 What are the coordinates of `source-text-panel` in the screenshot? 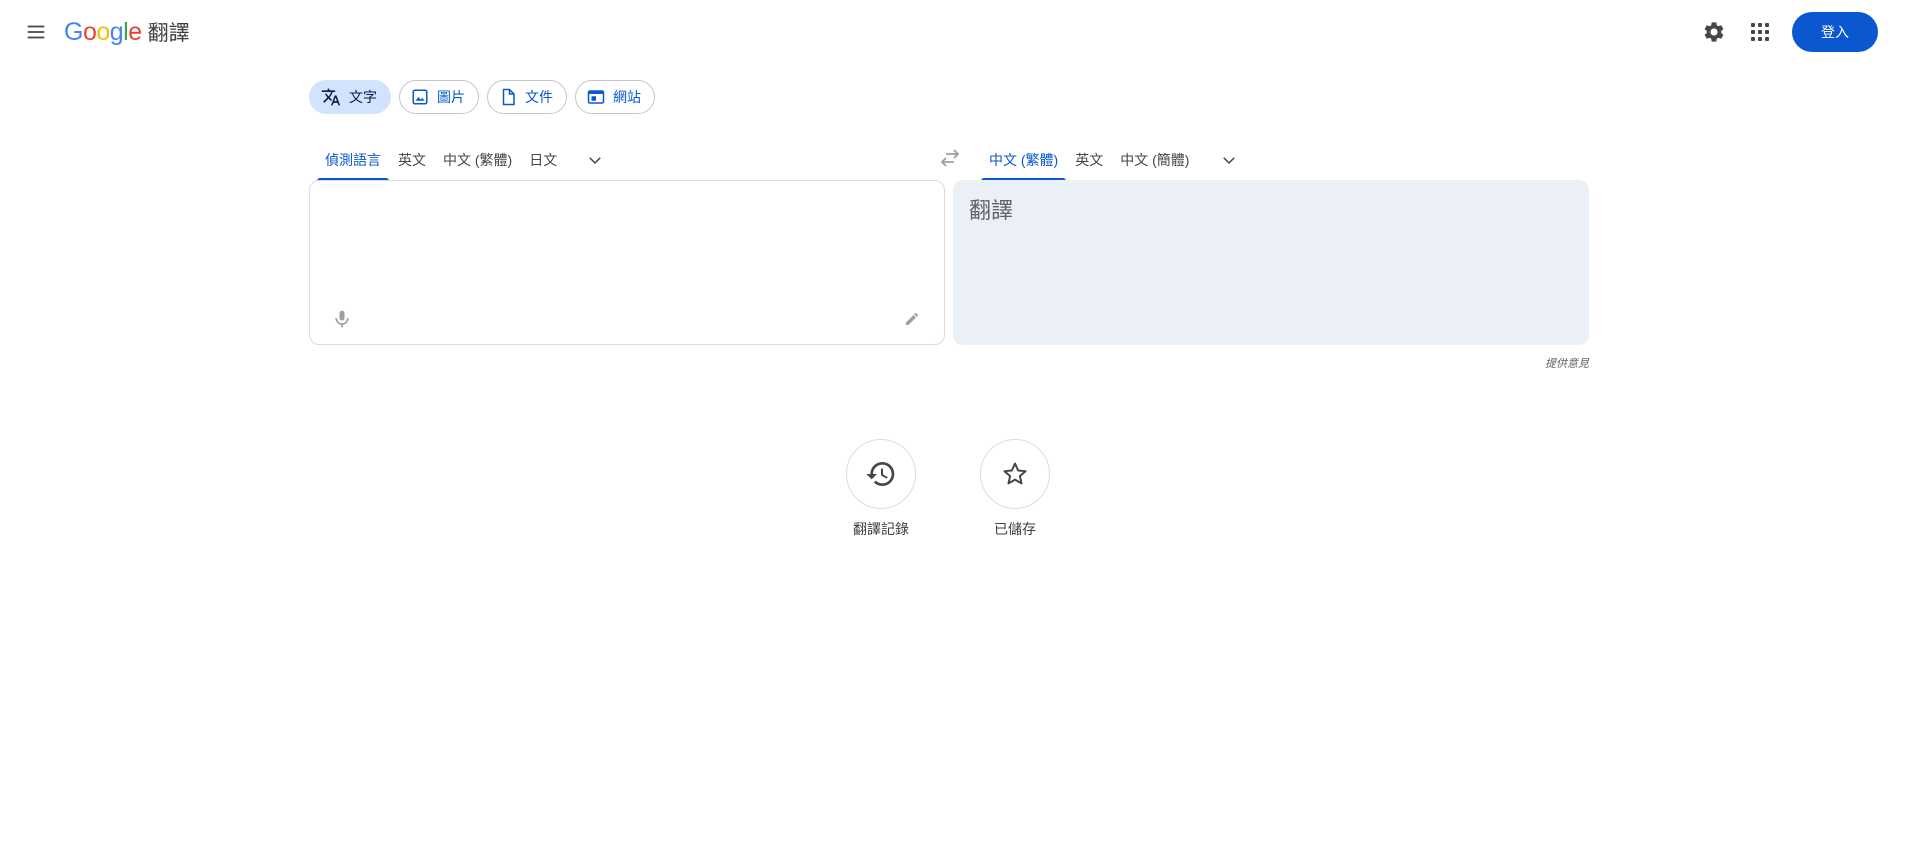 It's located at (627, 262).